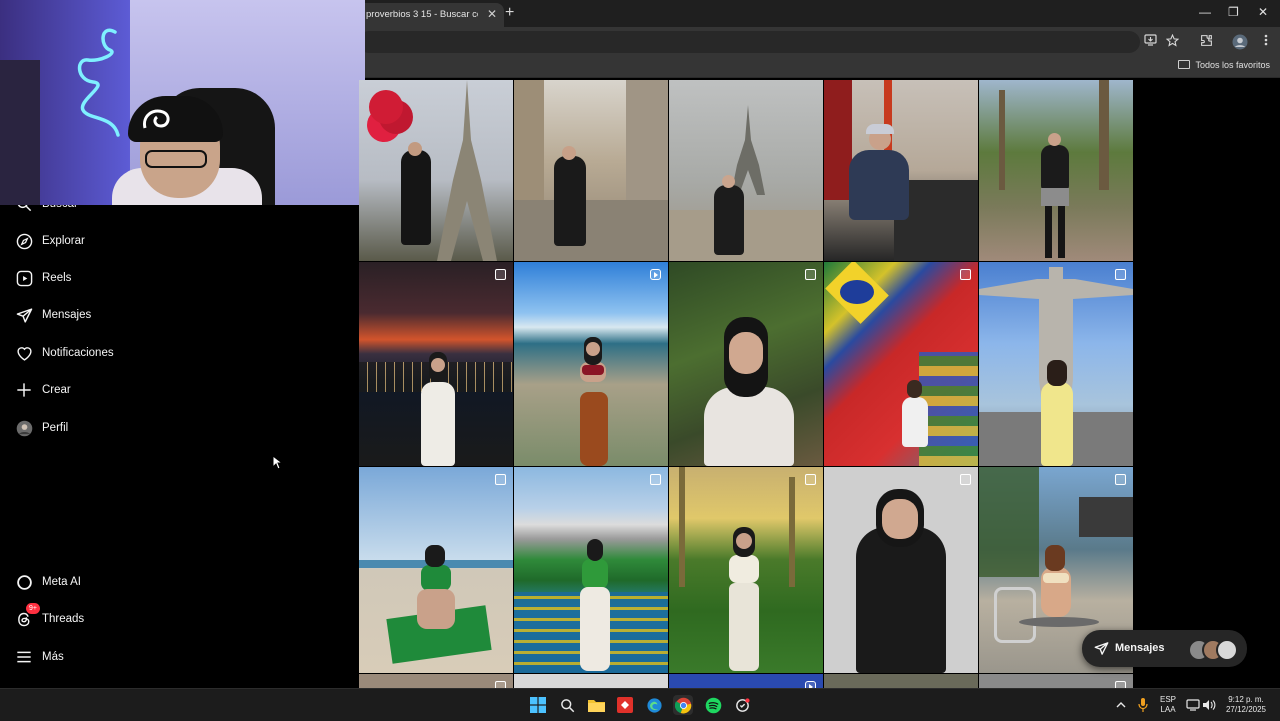 This screenshot has width=1280, height=721. I want to click on sidebar-item-label: Perfil, so click(55, 428).